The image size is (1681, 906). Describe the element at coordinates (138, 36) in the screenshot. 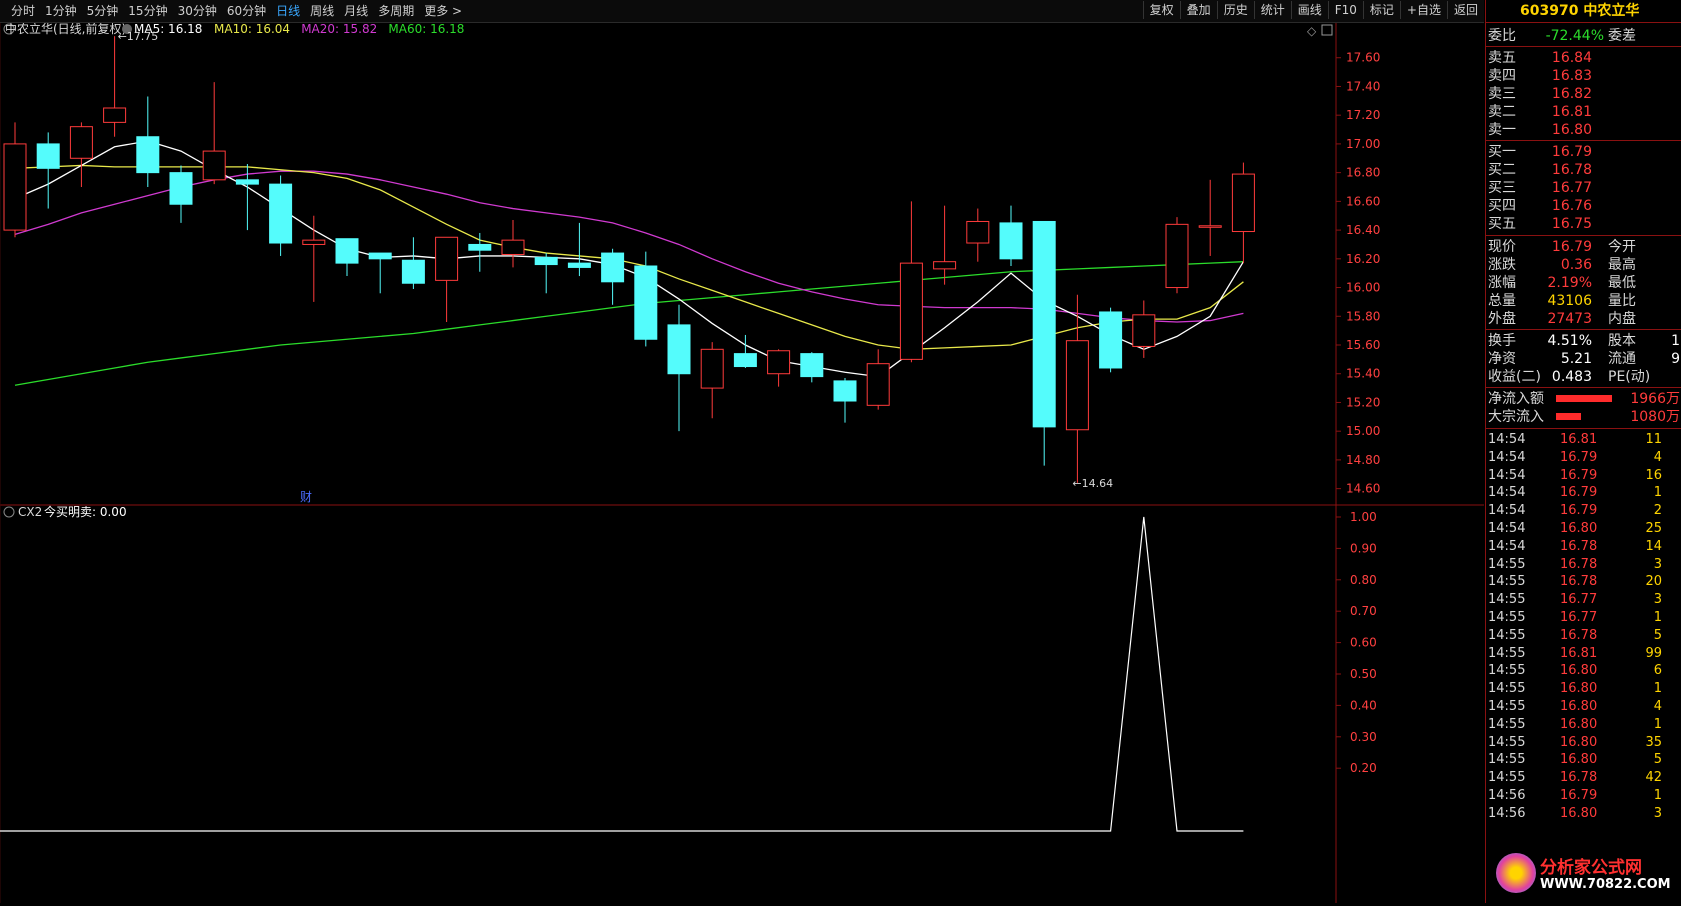

I see `high-label: ←17.75` at that location.